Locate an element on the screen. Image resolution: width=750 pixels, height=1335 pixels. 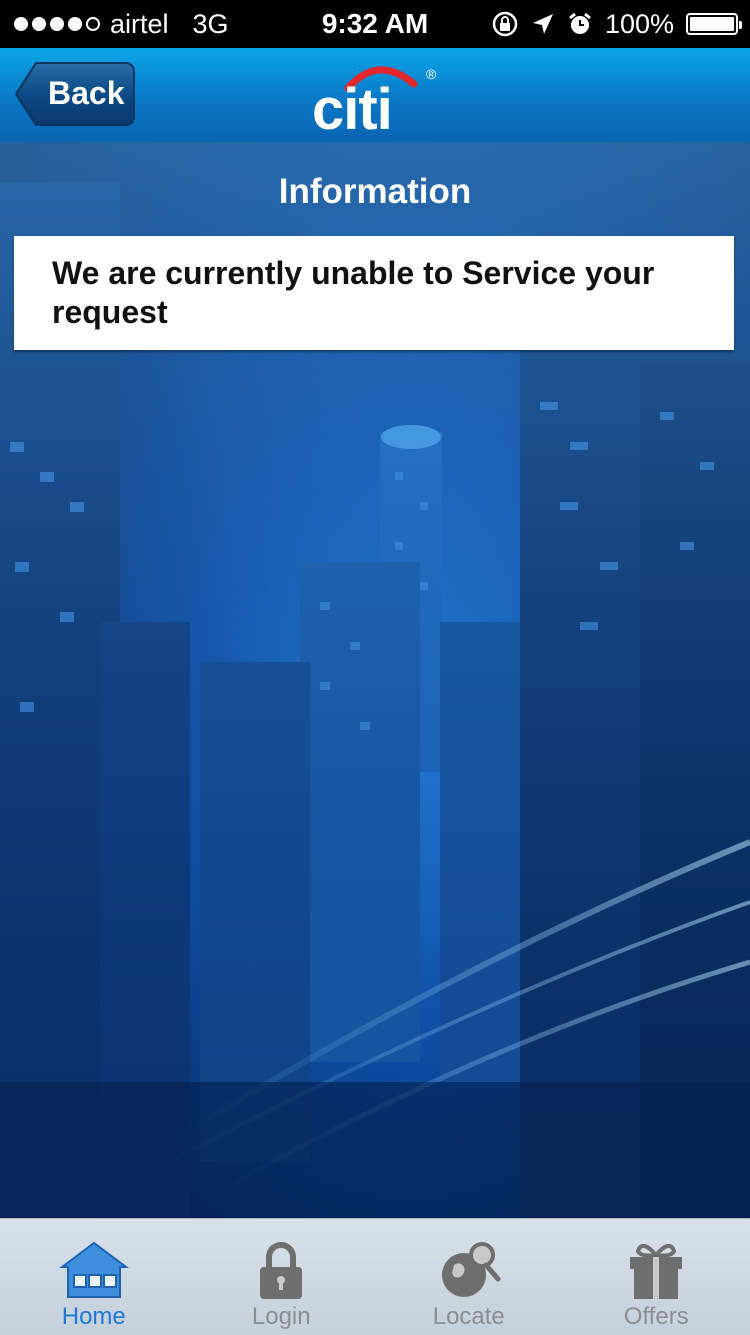
location-arrow-icon is located at coordinates (543, 24).